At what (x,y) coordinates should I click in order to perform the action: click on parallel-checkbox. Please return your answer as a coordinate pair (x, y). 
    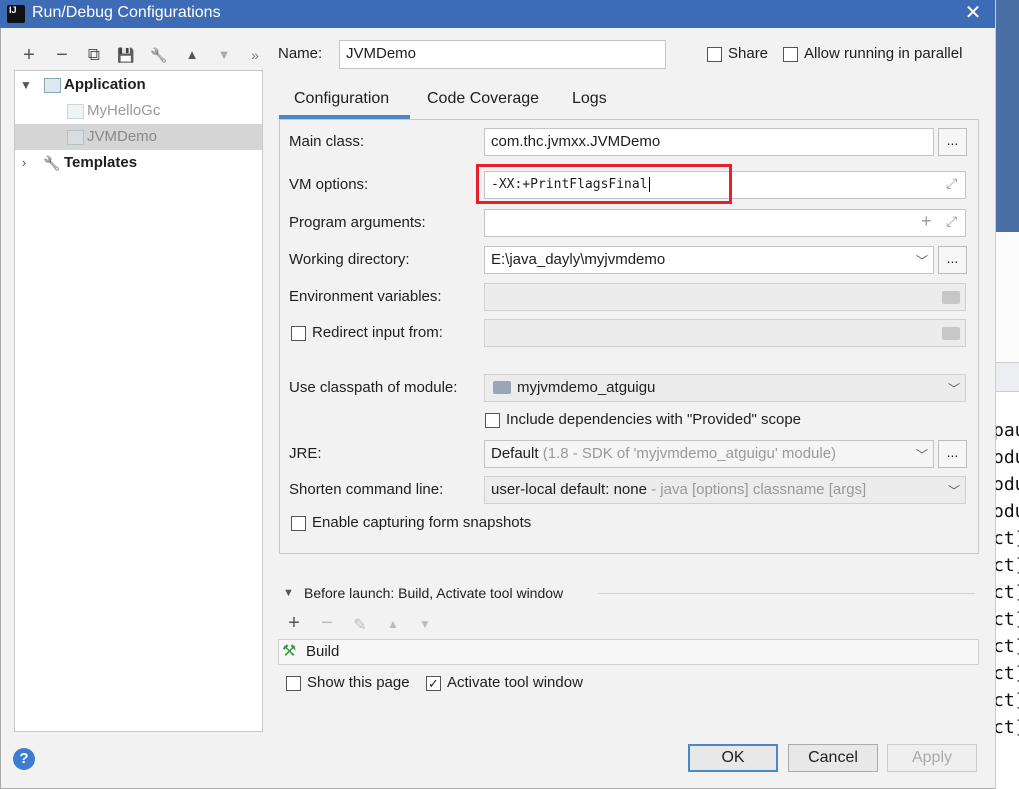
    Looking at the image, I should click on (790, 54).